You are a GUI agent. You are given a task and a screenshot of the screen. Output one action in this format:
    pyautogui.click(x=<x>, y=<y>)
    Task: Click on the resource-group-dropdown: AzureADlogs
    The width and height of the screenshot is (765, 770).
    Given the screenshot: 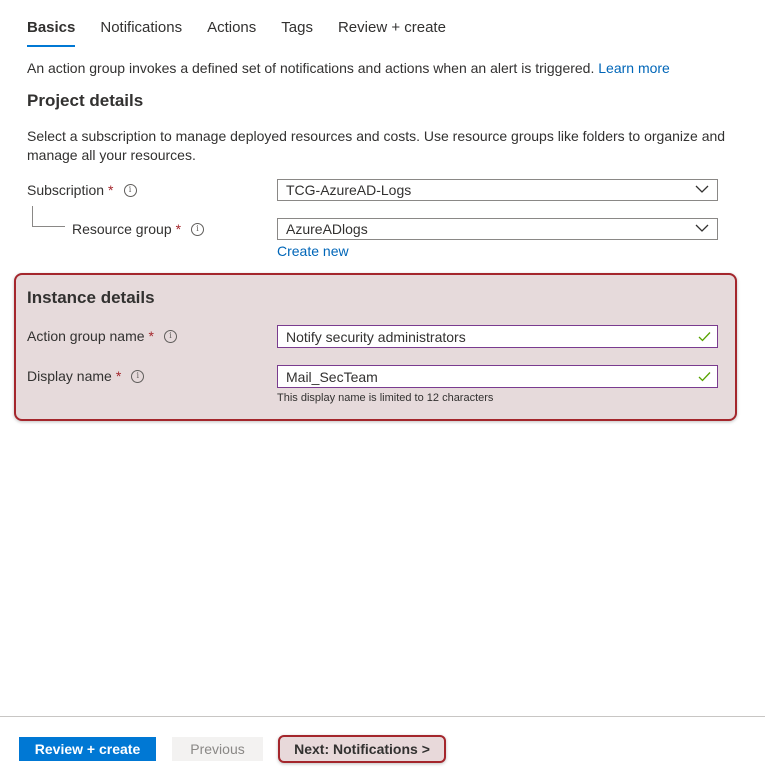 What is the action you would take?
    pyautogui.click(x=497, y=229)
    